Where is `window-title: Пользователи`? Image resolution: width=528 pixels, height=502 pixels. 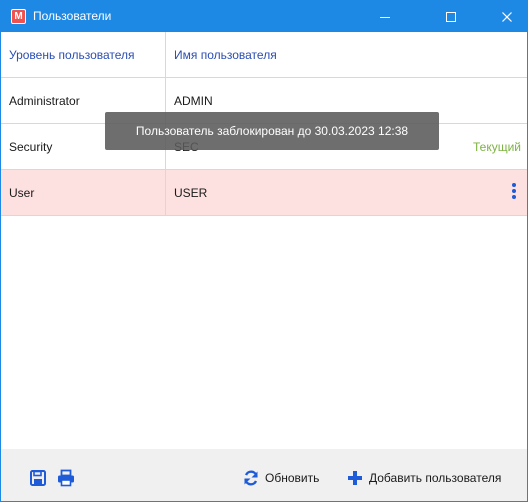
window-title: Пользователи is located at coordinates (72, 16).